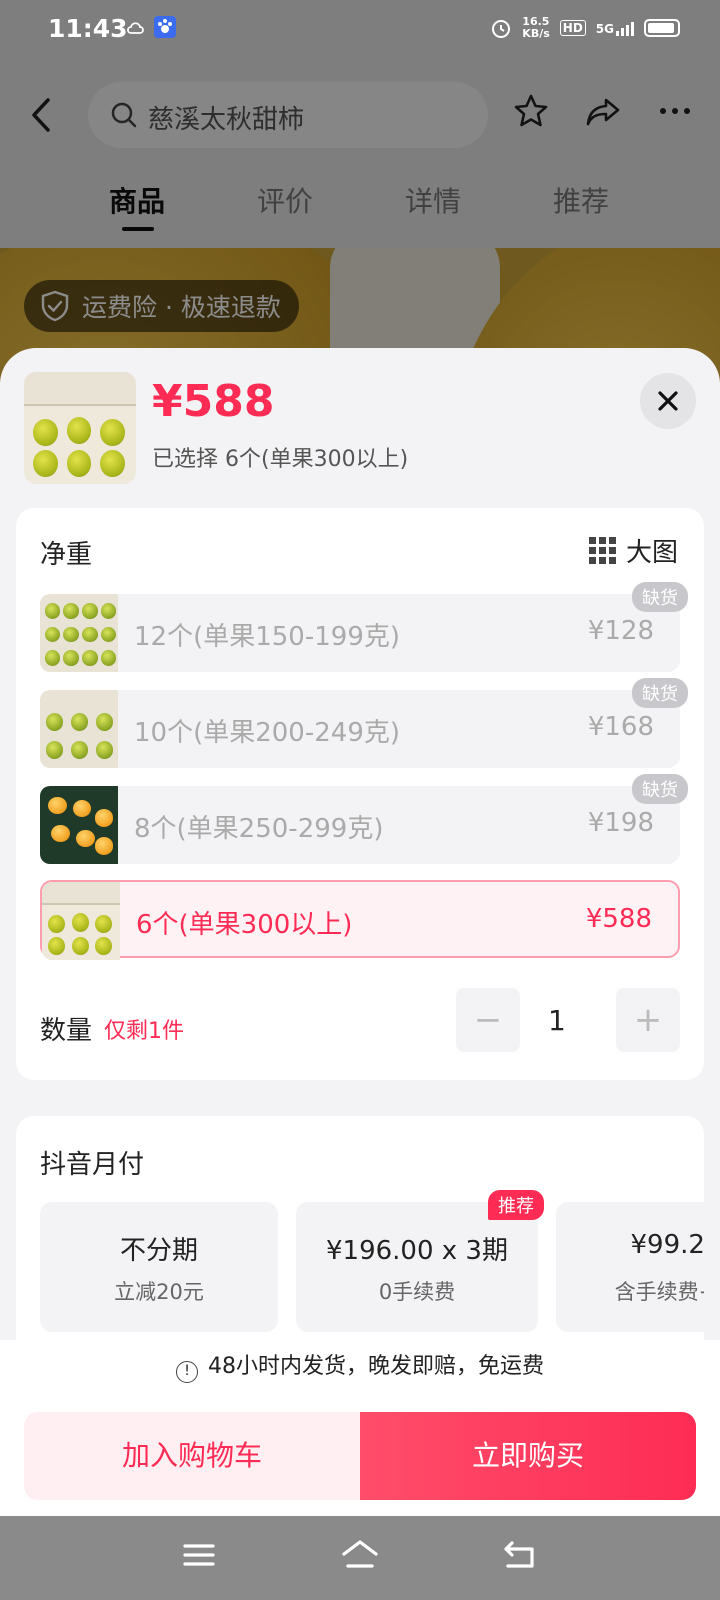  I want to click on sku-option-price: ¥198, so click(620, 823).